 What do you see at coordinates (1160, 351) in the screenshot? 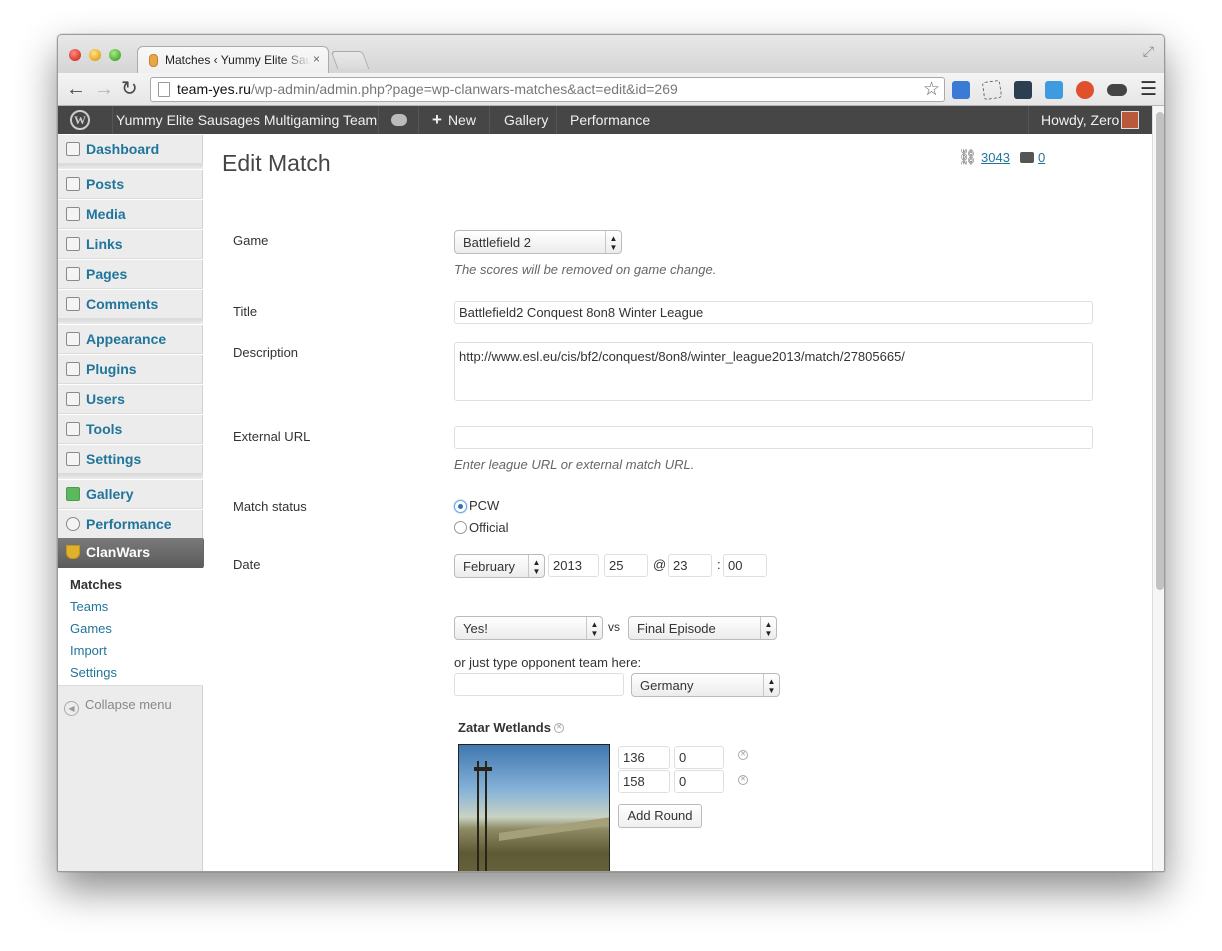
I see `scrollbar-thumb` at bounding box center [1160, 351].